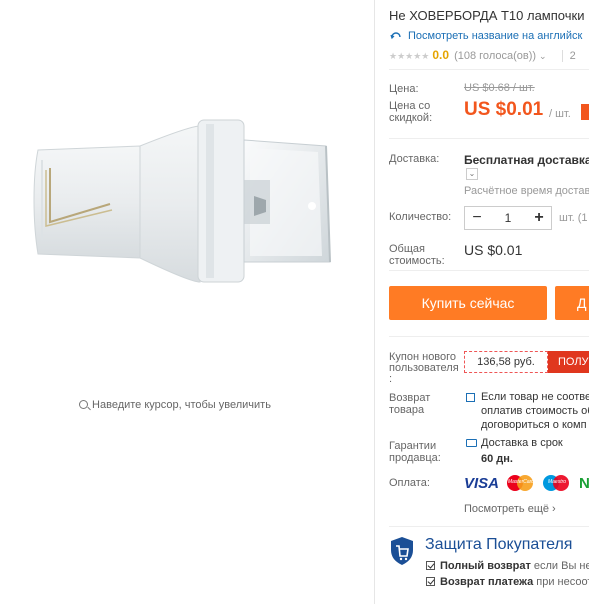 The width and height of the screenshot is (589, 604). What do you see at coordinates (499, 88) in the screenshot?
I see `original-price: US $0.68 / шт.` at bounding box center [499, 88].